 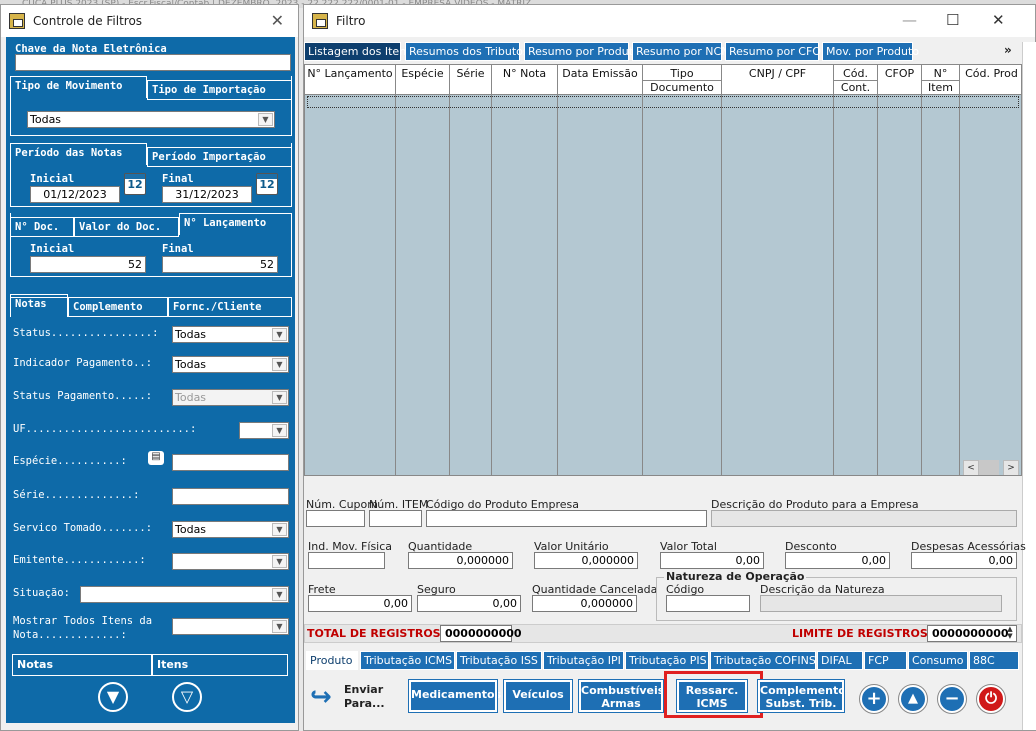 I want to click on up-icon: ▲, so click(x=913, y=699).